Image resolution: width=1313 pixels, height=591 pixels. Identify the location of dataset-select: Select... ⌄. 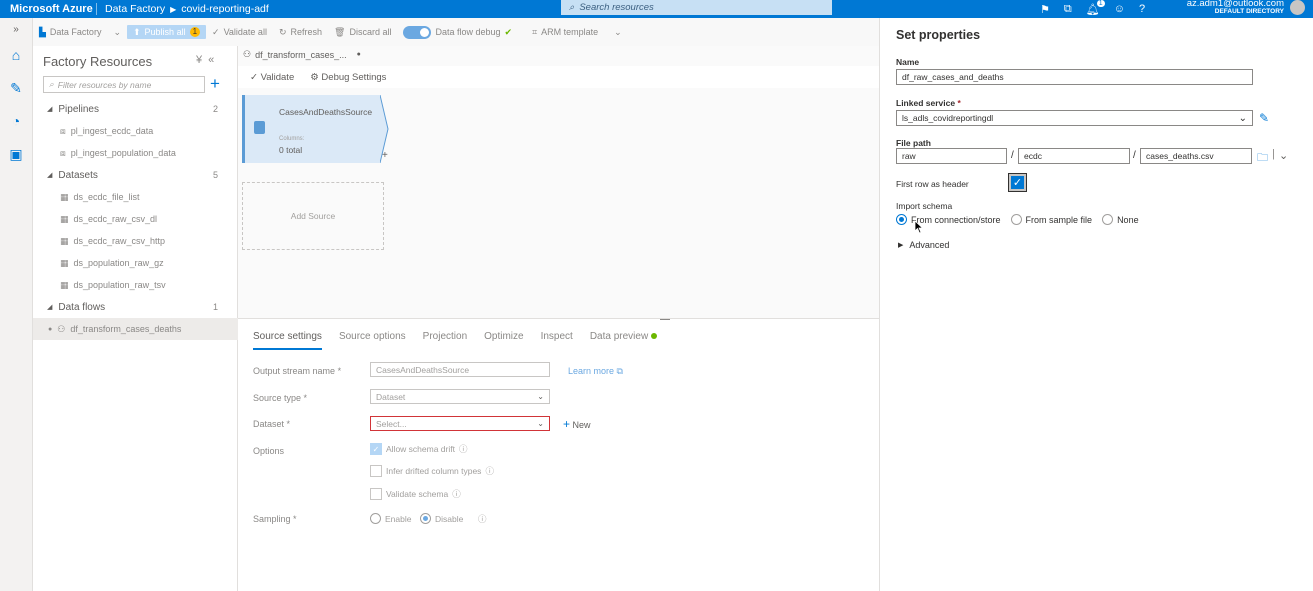
(460, 423).